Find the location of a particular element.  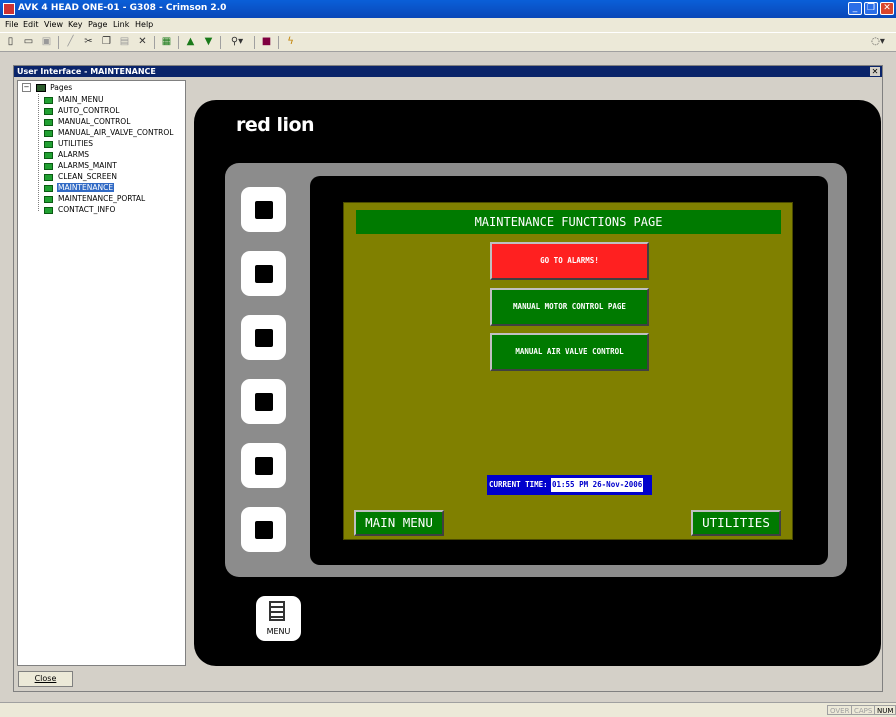

status-bar: OVER CAPS NUM is located at coordinates (448, 709).